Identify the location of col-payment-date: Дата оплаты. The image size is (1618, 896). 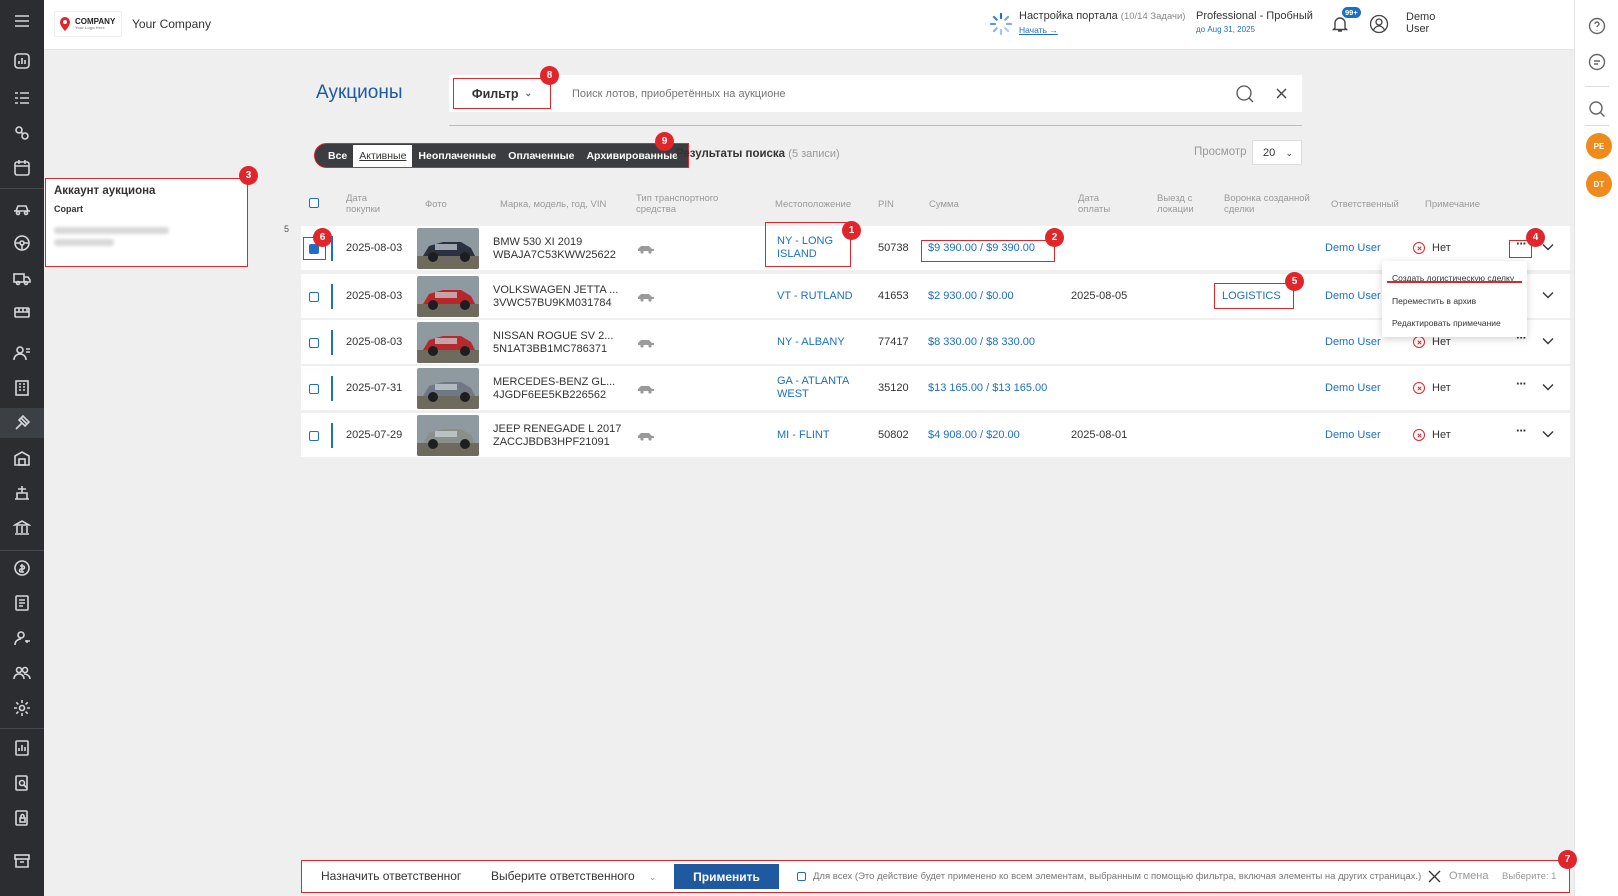
(1098, 204).